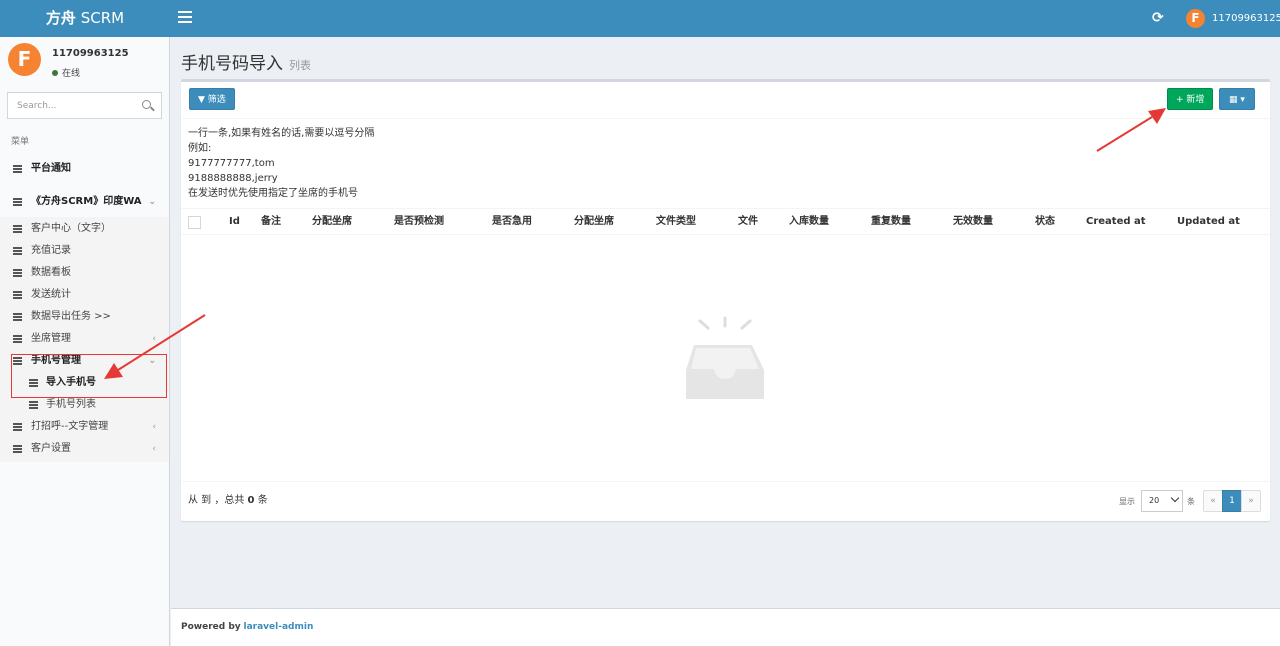  I want to click on col-seat: 分配坐席, so click(332, 221).